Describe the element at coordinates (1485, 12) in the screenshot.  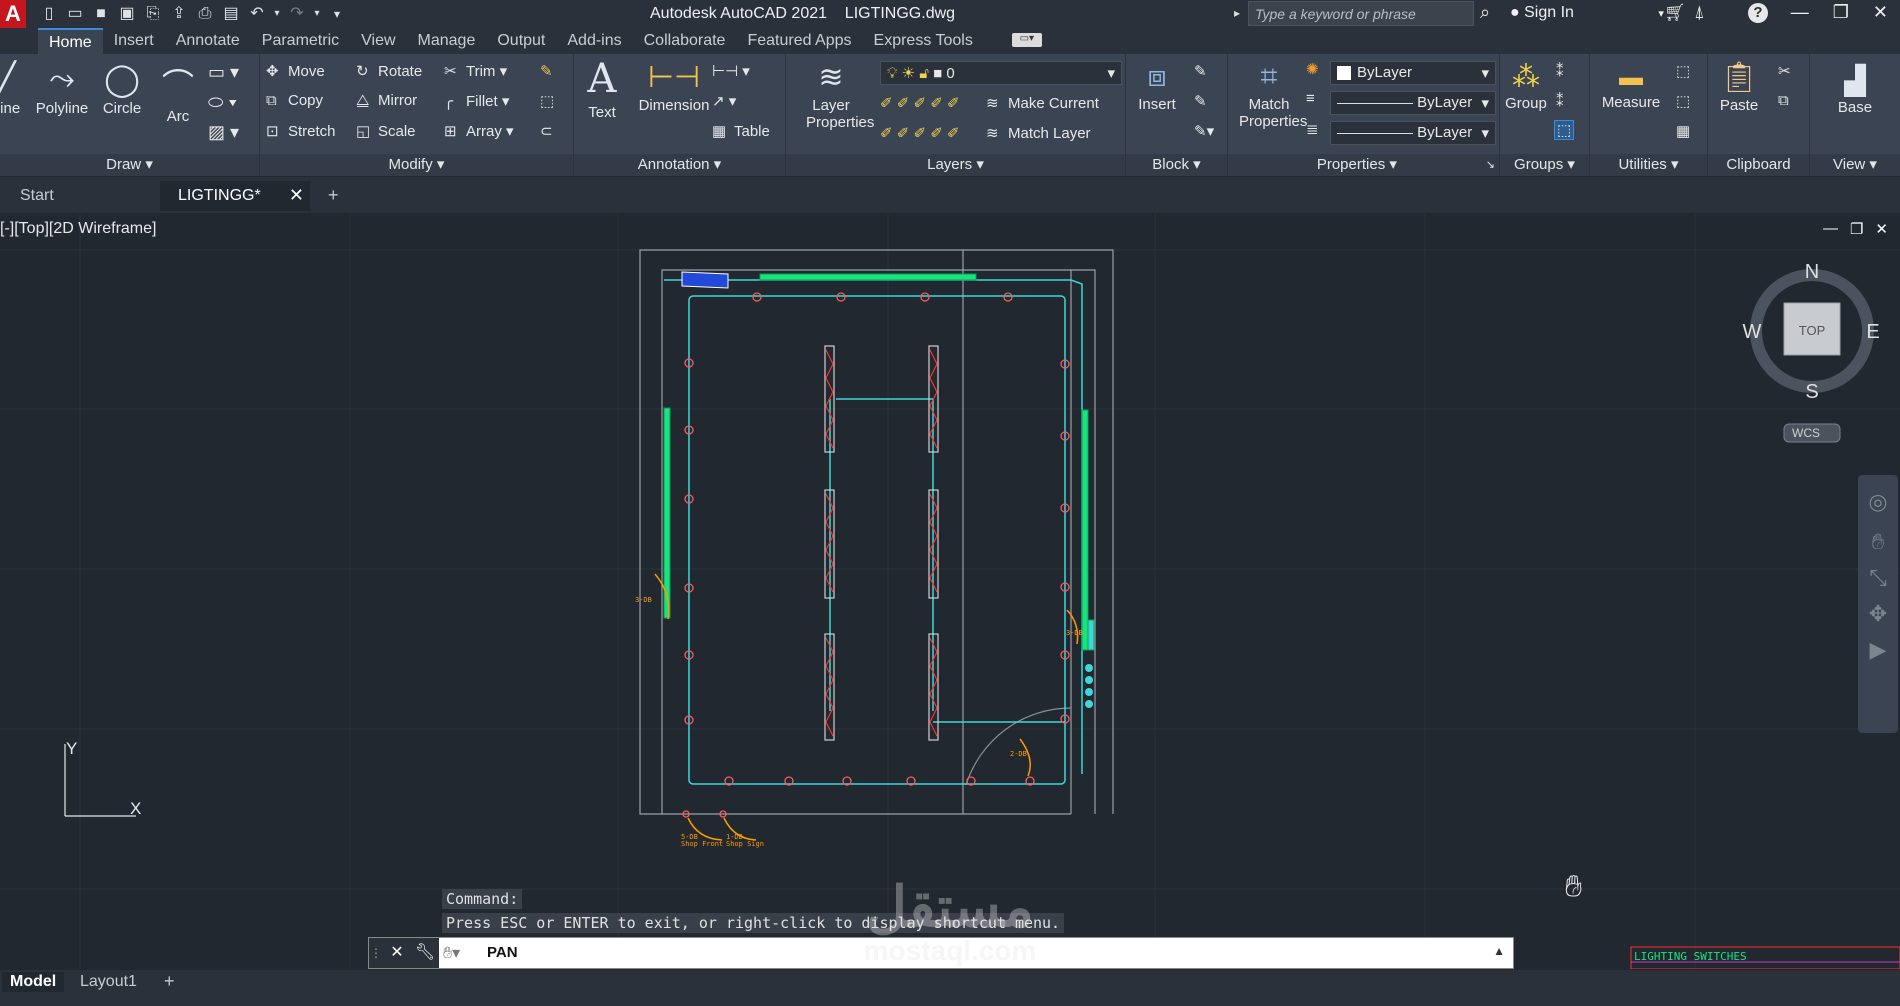
I see `binoculars-icon: ⌕` at that location.